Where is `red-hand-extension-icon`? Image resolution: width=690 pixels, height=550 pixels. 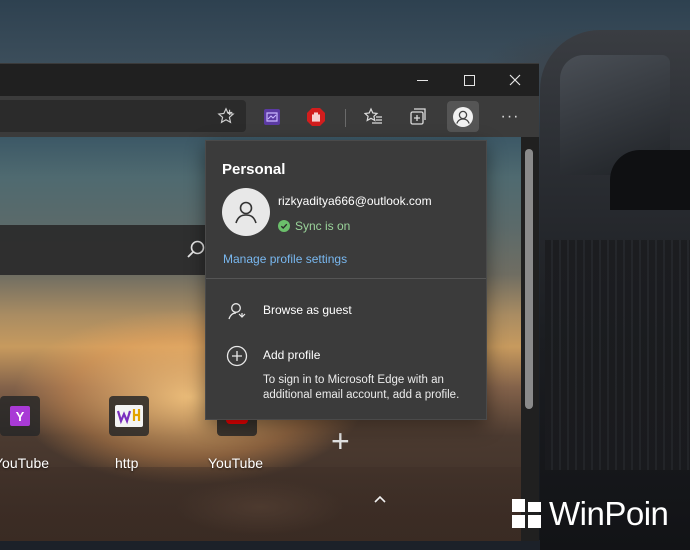
red-hand-extension-icon is located at coordinates (316, 117).